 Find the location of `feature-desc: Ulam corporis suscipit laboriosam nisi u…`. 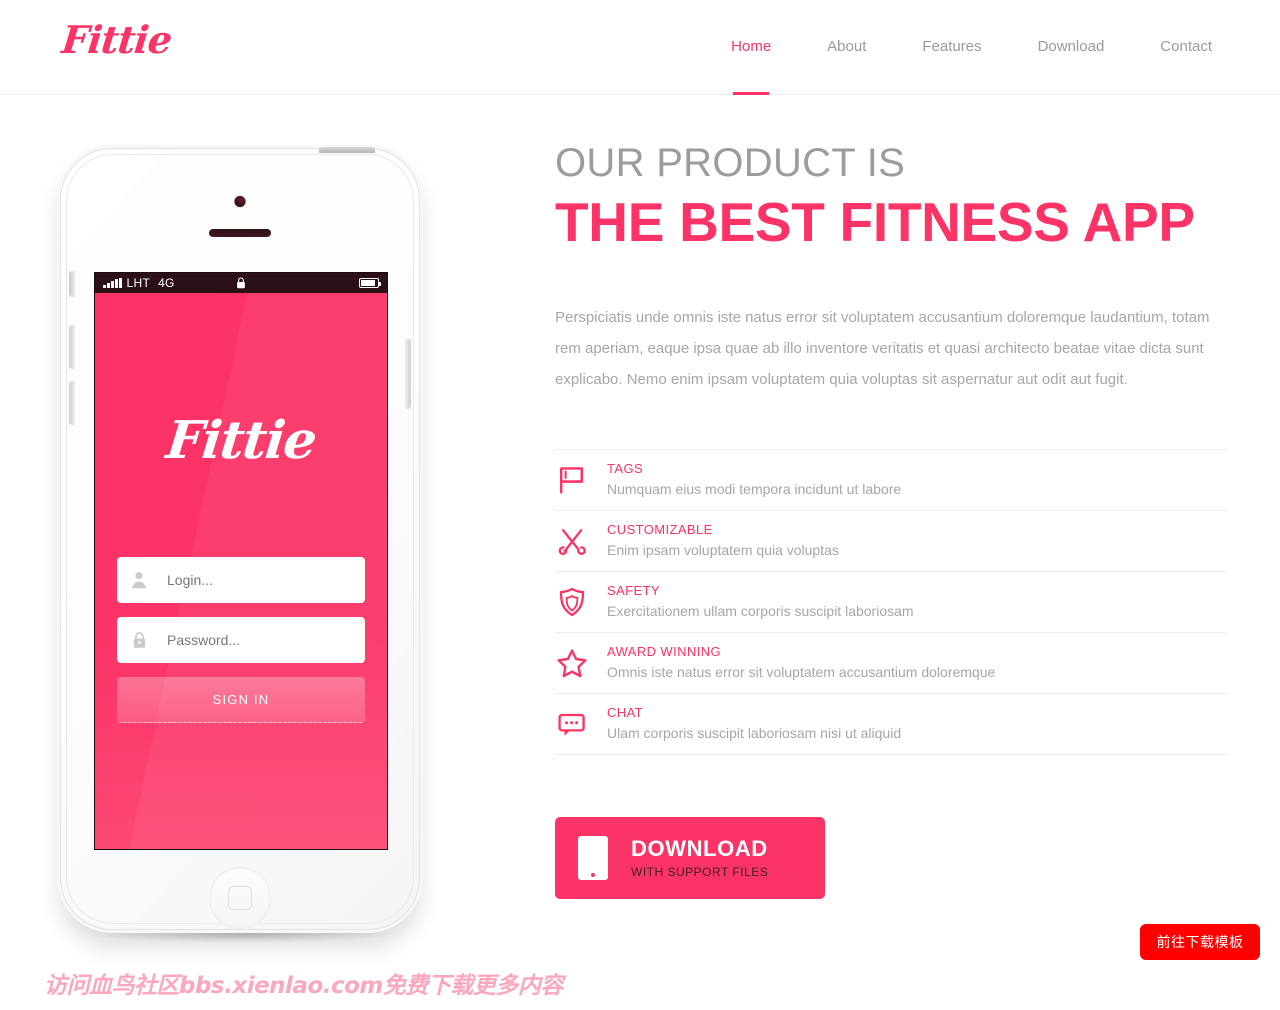

feature-desc: Ulam corporis suscipit laboriosam nisi u… is located at coordinates (754, 733).